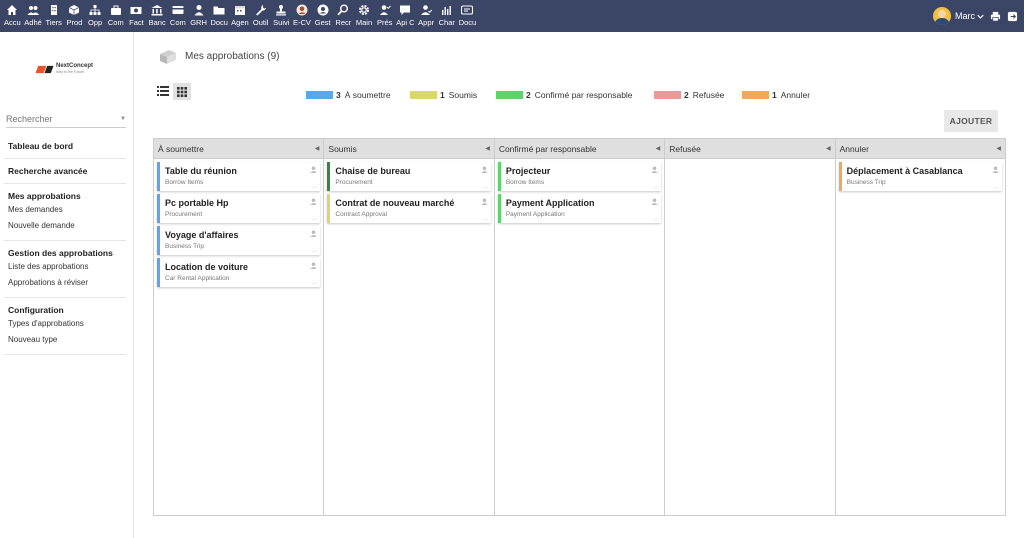 The width and height of the screenshot is (1024, 538). I want to click on user-area: Marc, so click(978, 16).